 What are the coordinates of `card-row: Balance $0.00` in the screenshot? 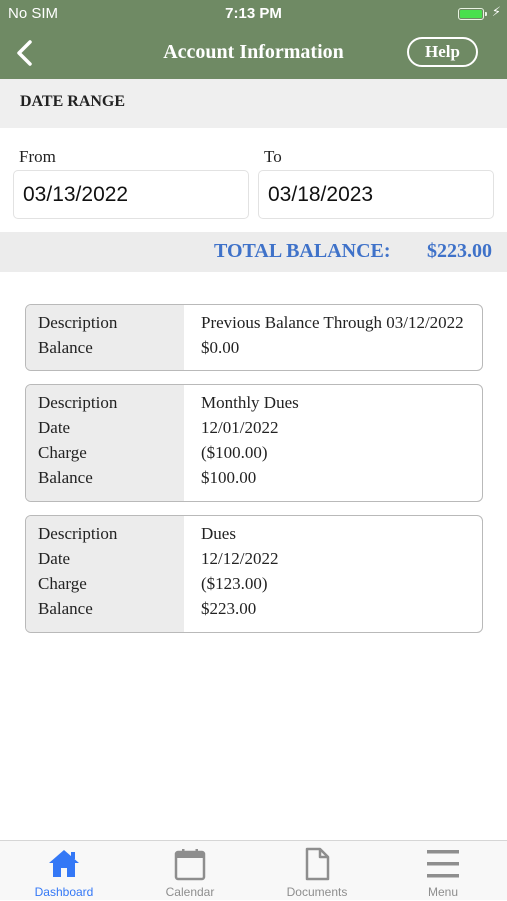 It's located at (254, 347).